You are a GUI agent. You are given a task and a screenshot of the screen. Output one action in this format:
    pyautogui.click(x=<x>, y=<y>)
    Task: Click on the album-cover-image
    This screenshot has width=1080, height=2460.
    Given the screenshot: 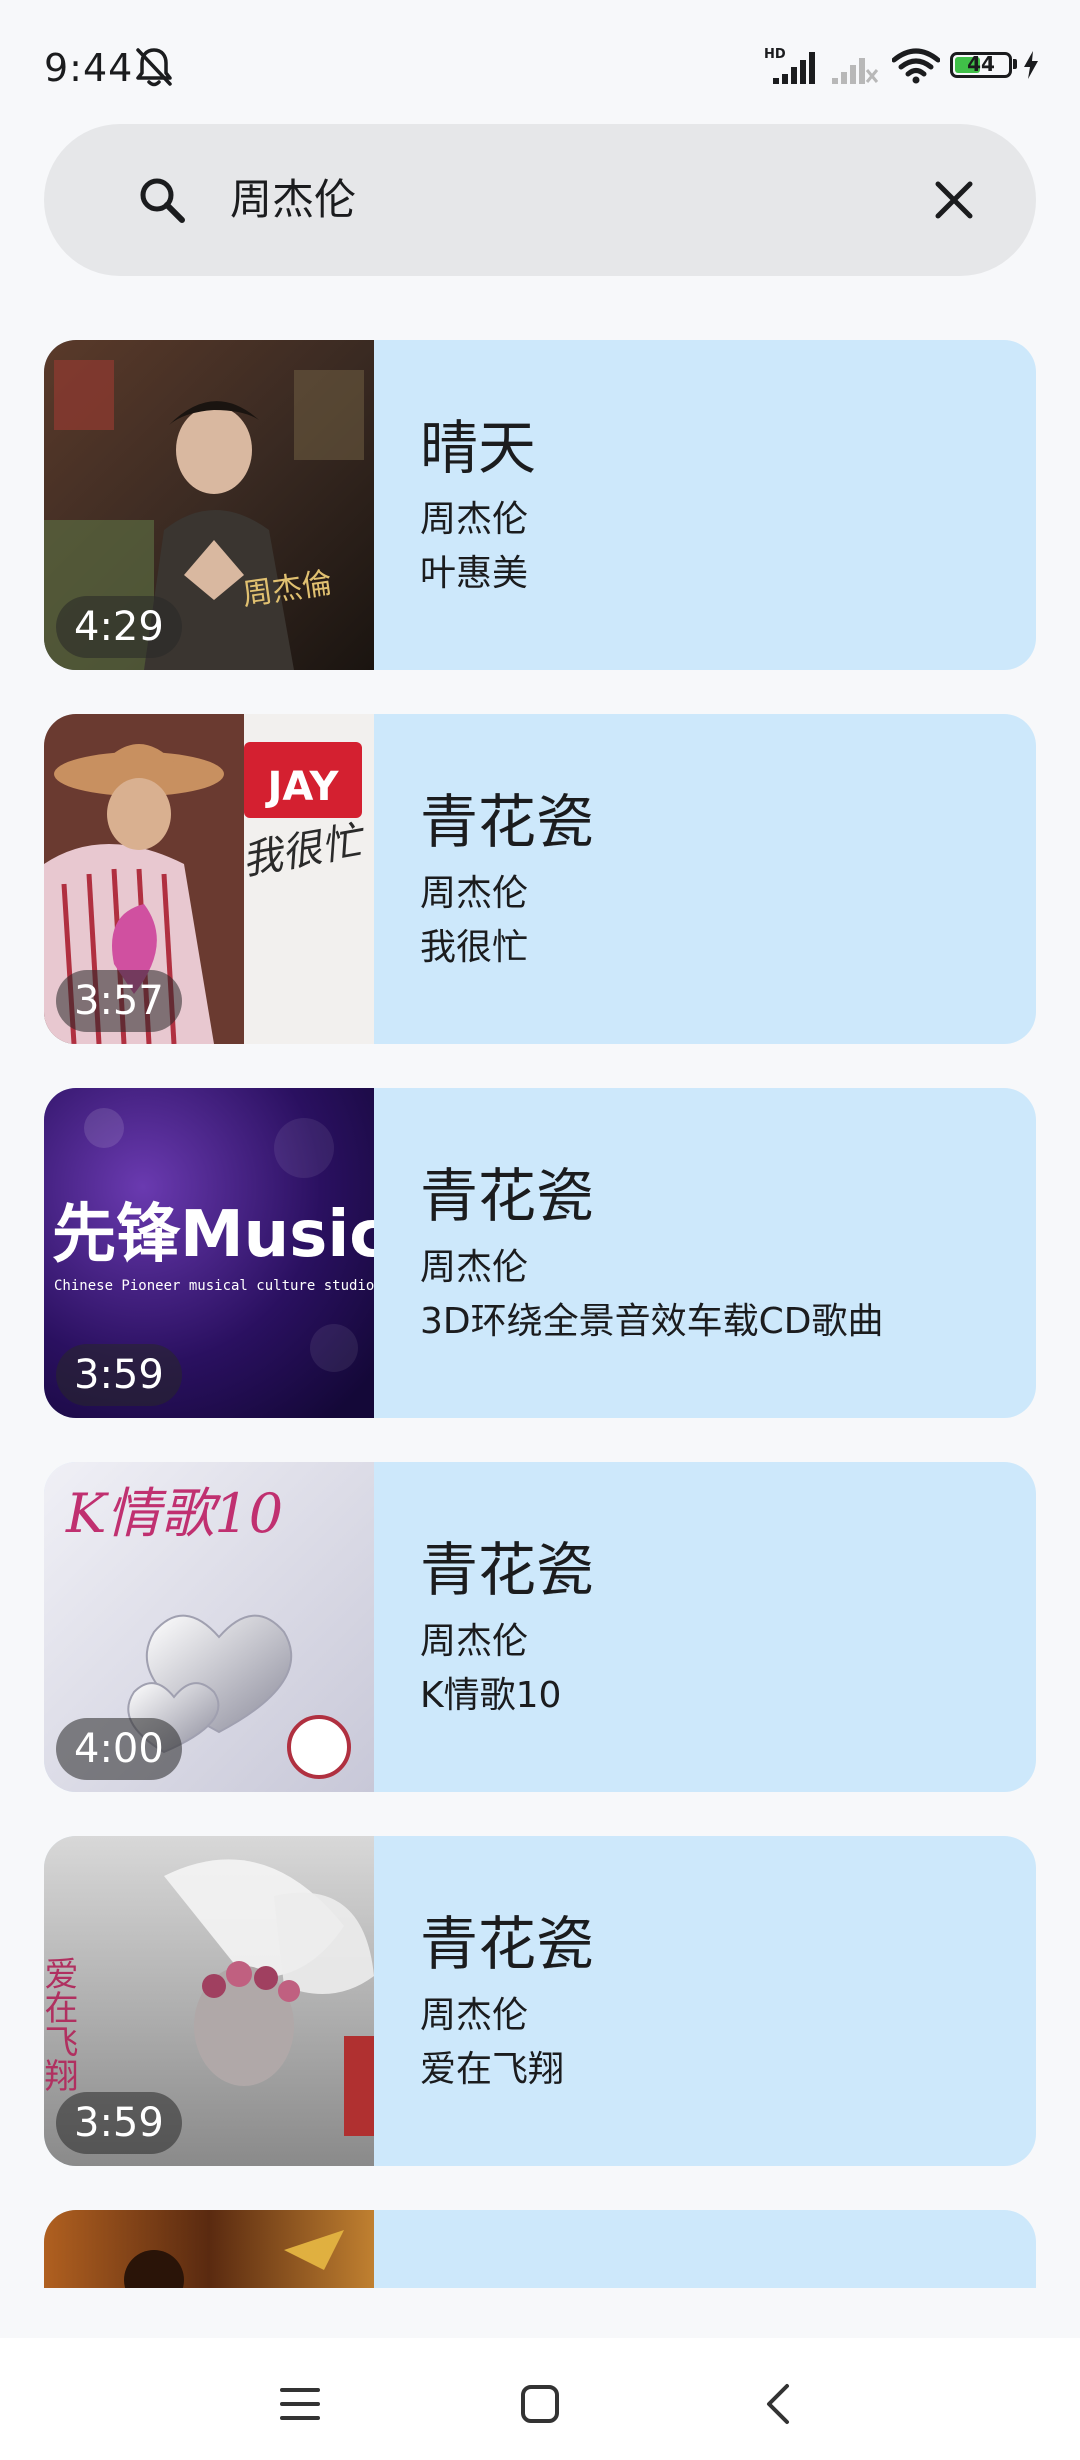 What is the action you would take?
    pyautogui.click(x=209, y=2249)
    